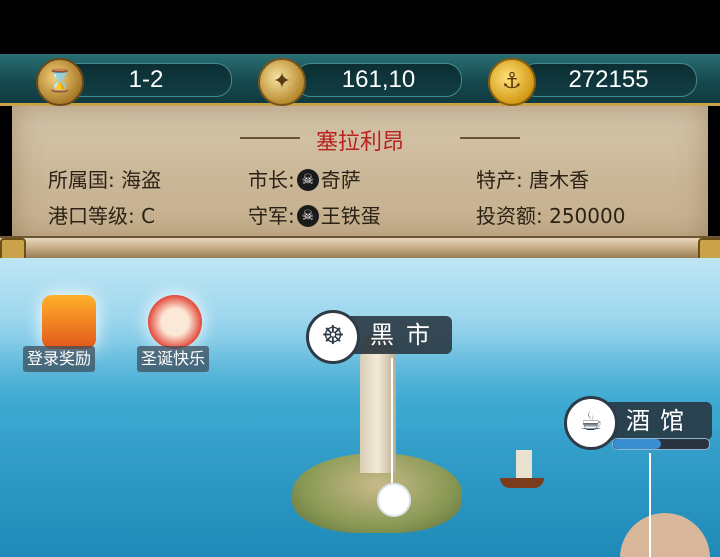 The image size is (720, 557). What do you see at coordinates (360, 27) in the screenshot?
I see `top-black-bar` at bounding box center [360, 27].